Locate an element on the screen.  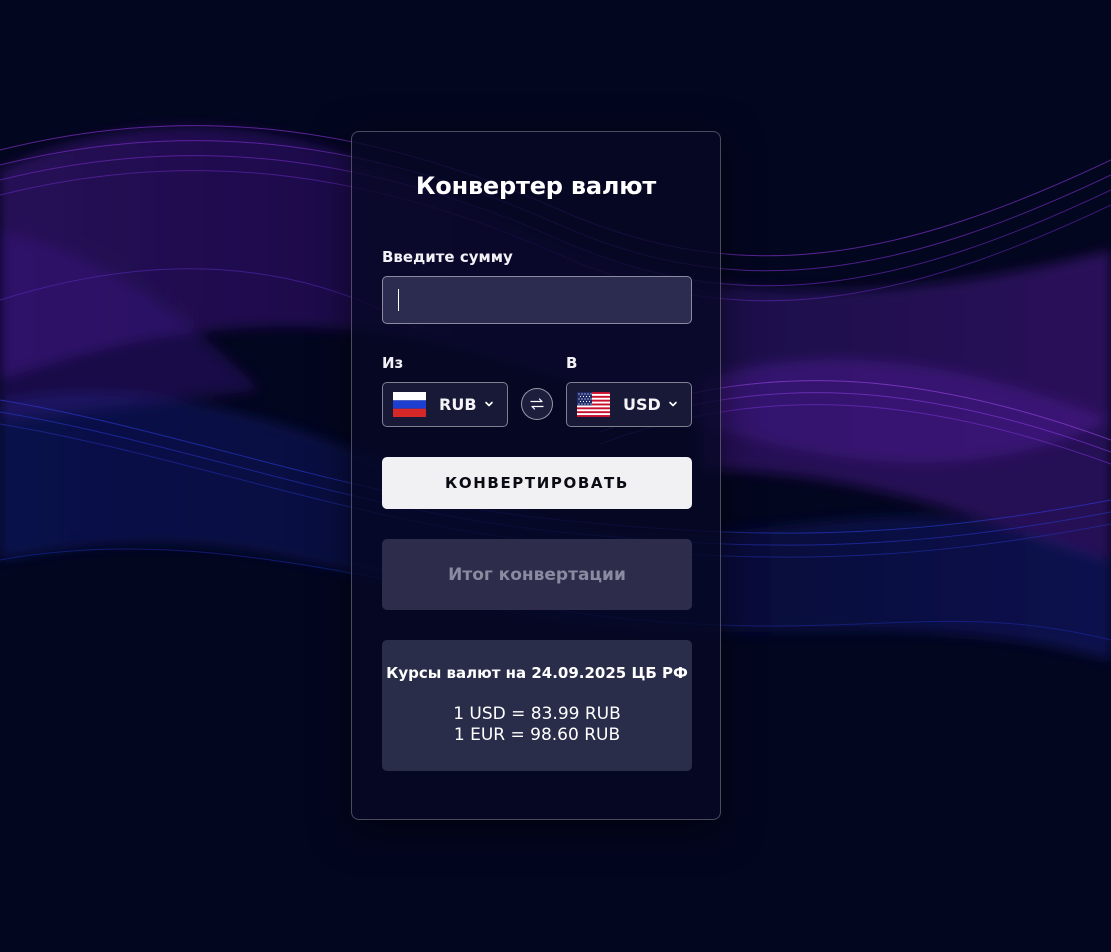
result-box: Итог конвертации is located at coordinates (537, 574).